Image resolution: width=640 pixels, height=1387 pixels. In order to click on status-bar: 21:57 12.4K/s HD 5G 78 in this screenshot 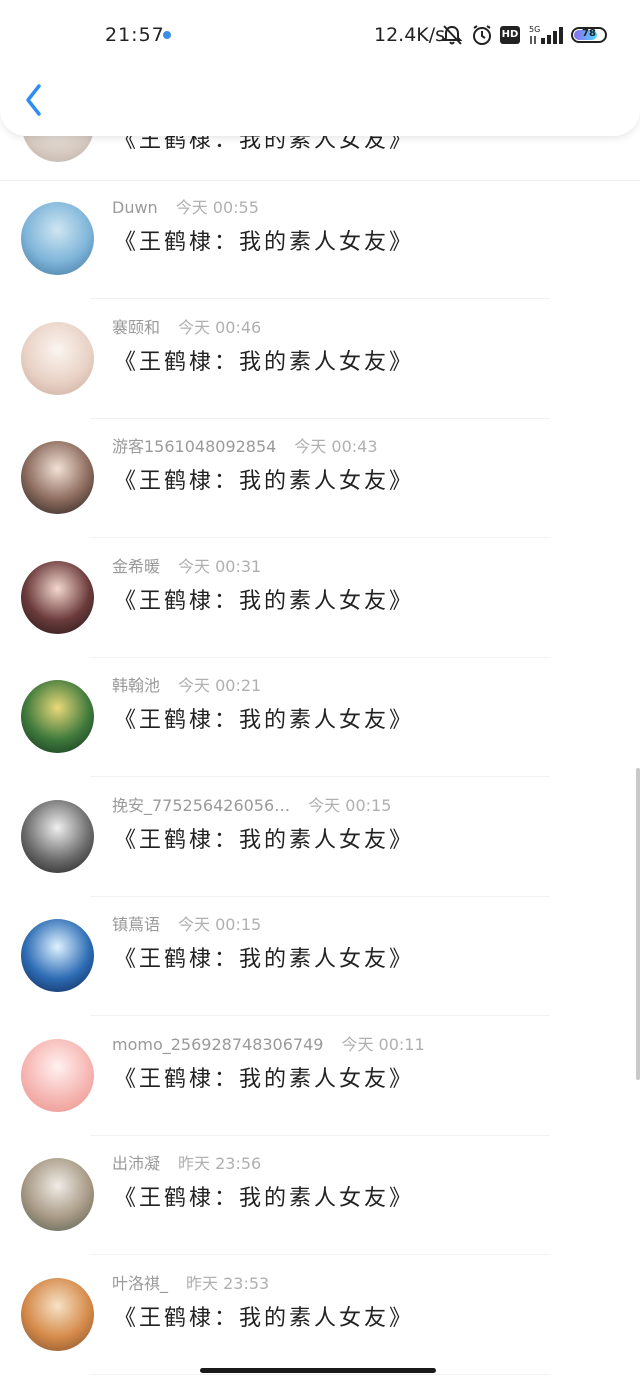, I will do `click(320, 35)`.